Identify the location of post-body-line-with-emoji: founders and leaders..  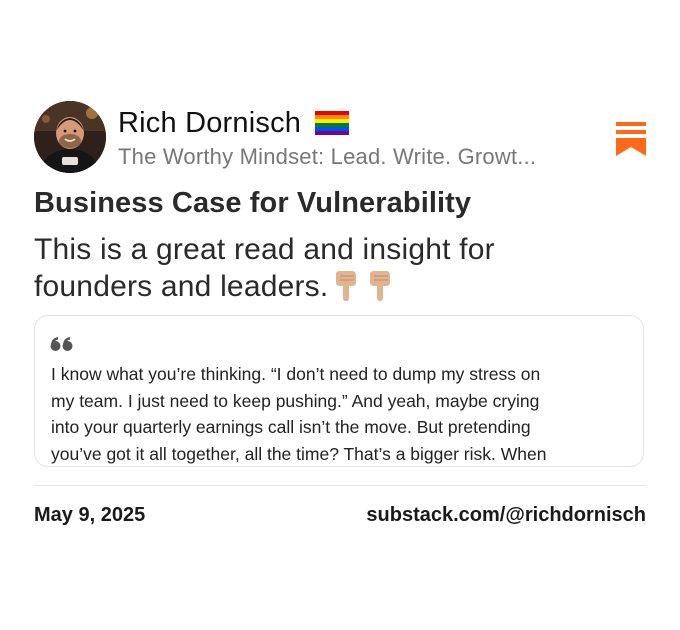
(340, 289).